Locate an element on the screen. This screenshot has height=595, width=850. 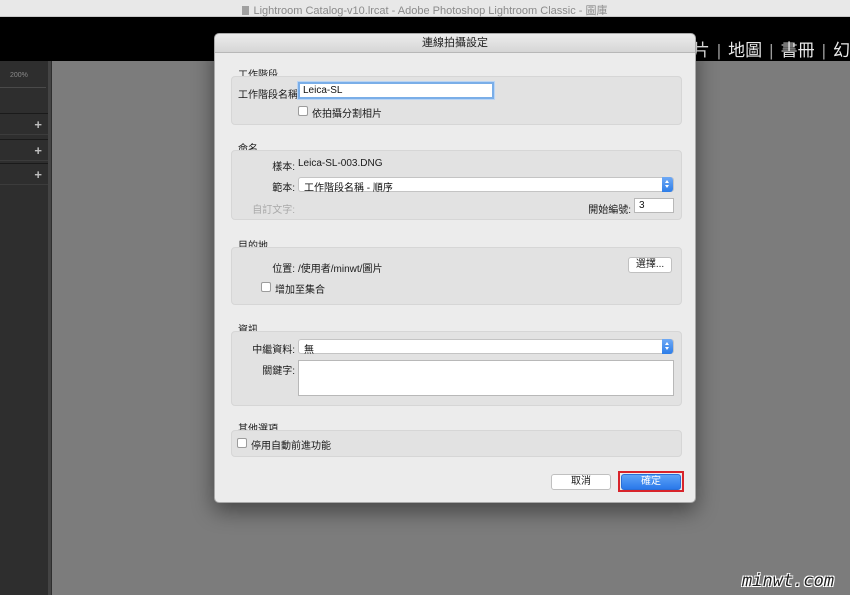
start-number-label: 開始編號: is located at coordinates (609, 210).